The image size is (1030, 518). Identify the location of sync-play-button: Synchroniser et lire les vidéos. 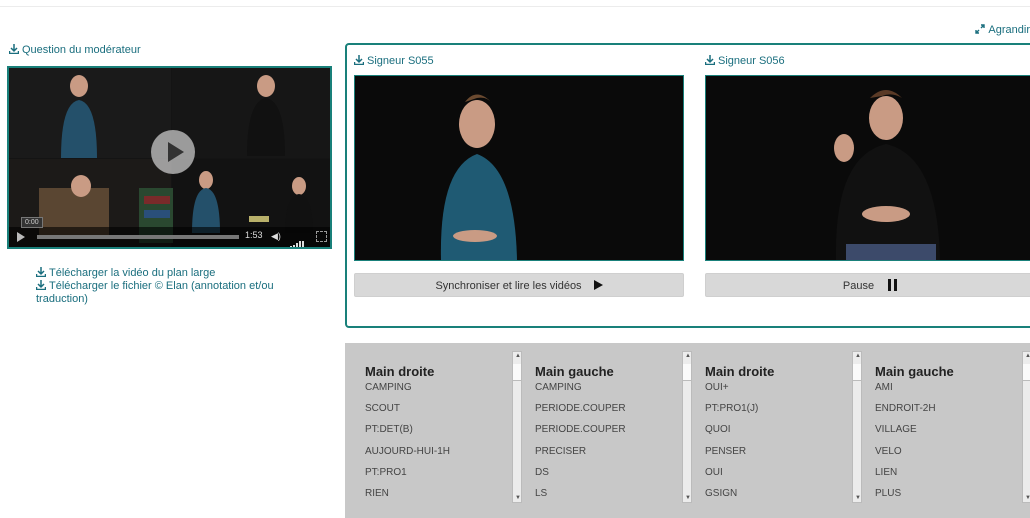
(519, 285).